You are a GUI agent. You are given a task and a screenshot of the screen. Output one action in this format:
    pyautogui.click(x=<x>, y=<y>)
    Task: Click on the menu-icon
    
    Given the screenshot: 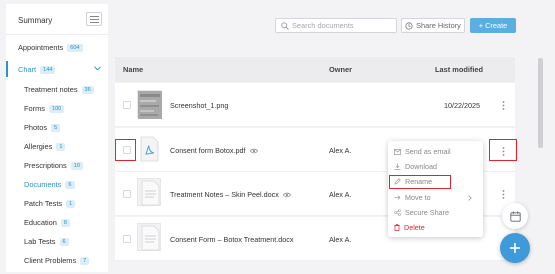 What is the action you would take?
    pyautogui.click(x=94, y=19)
    